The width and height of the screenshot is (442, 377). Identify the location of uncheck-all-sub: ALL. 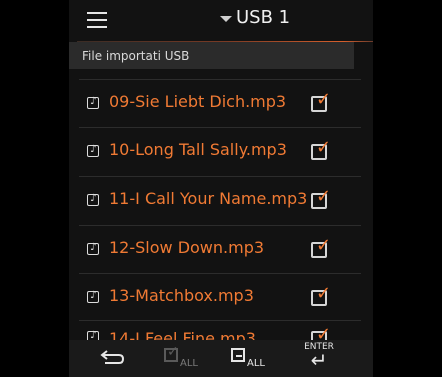
(256, 363).